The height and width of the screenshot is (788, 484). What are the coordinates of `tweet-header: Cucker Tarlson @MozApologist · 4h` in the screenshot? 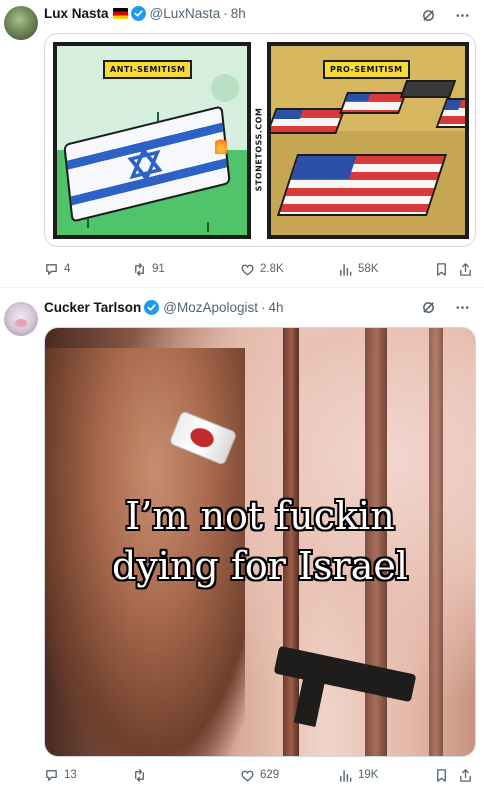 It's located at (164, 307).